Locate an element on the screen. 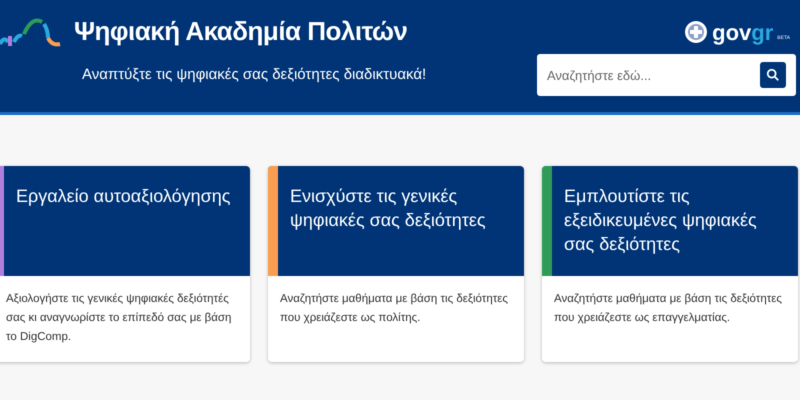  search-icon is located at coordinates (773, 75).